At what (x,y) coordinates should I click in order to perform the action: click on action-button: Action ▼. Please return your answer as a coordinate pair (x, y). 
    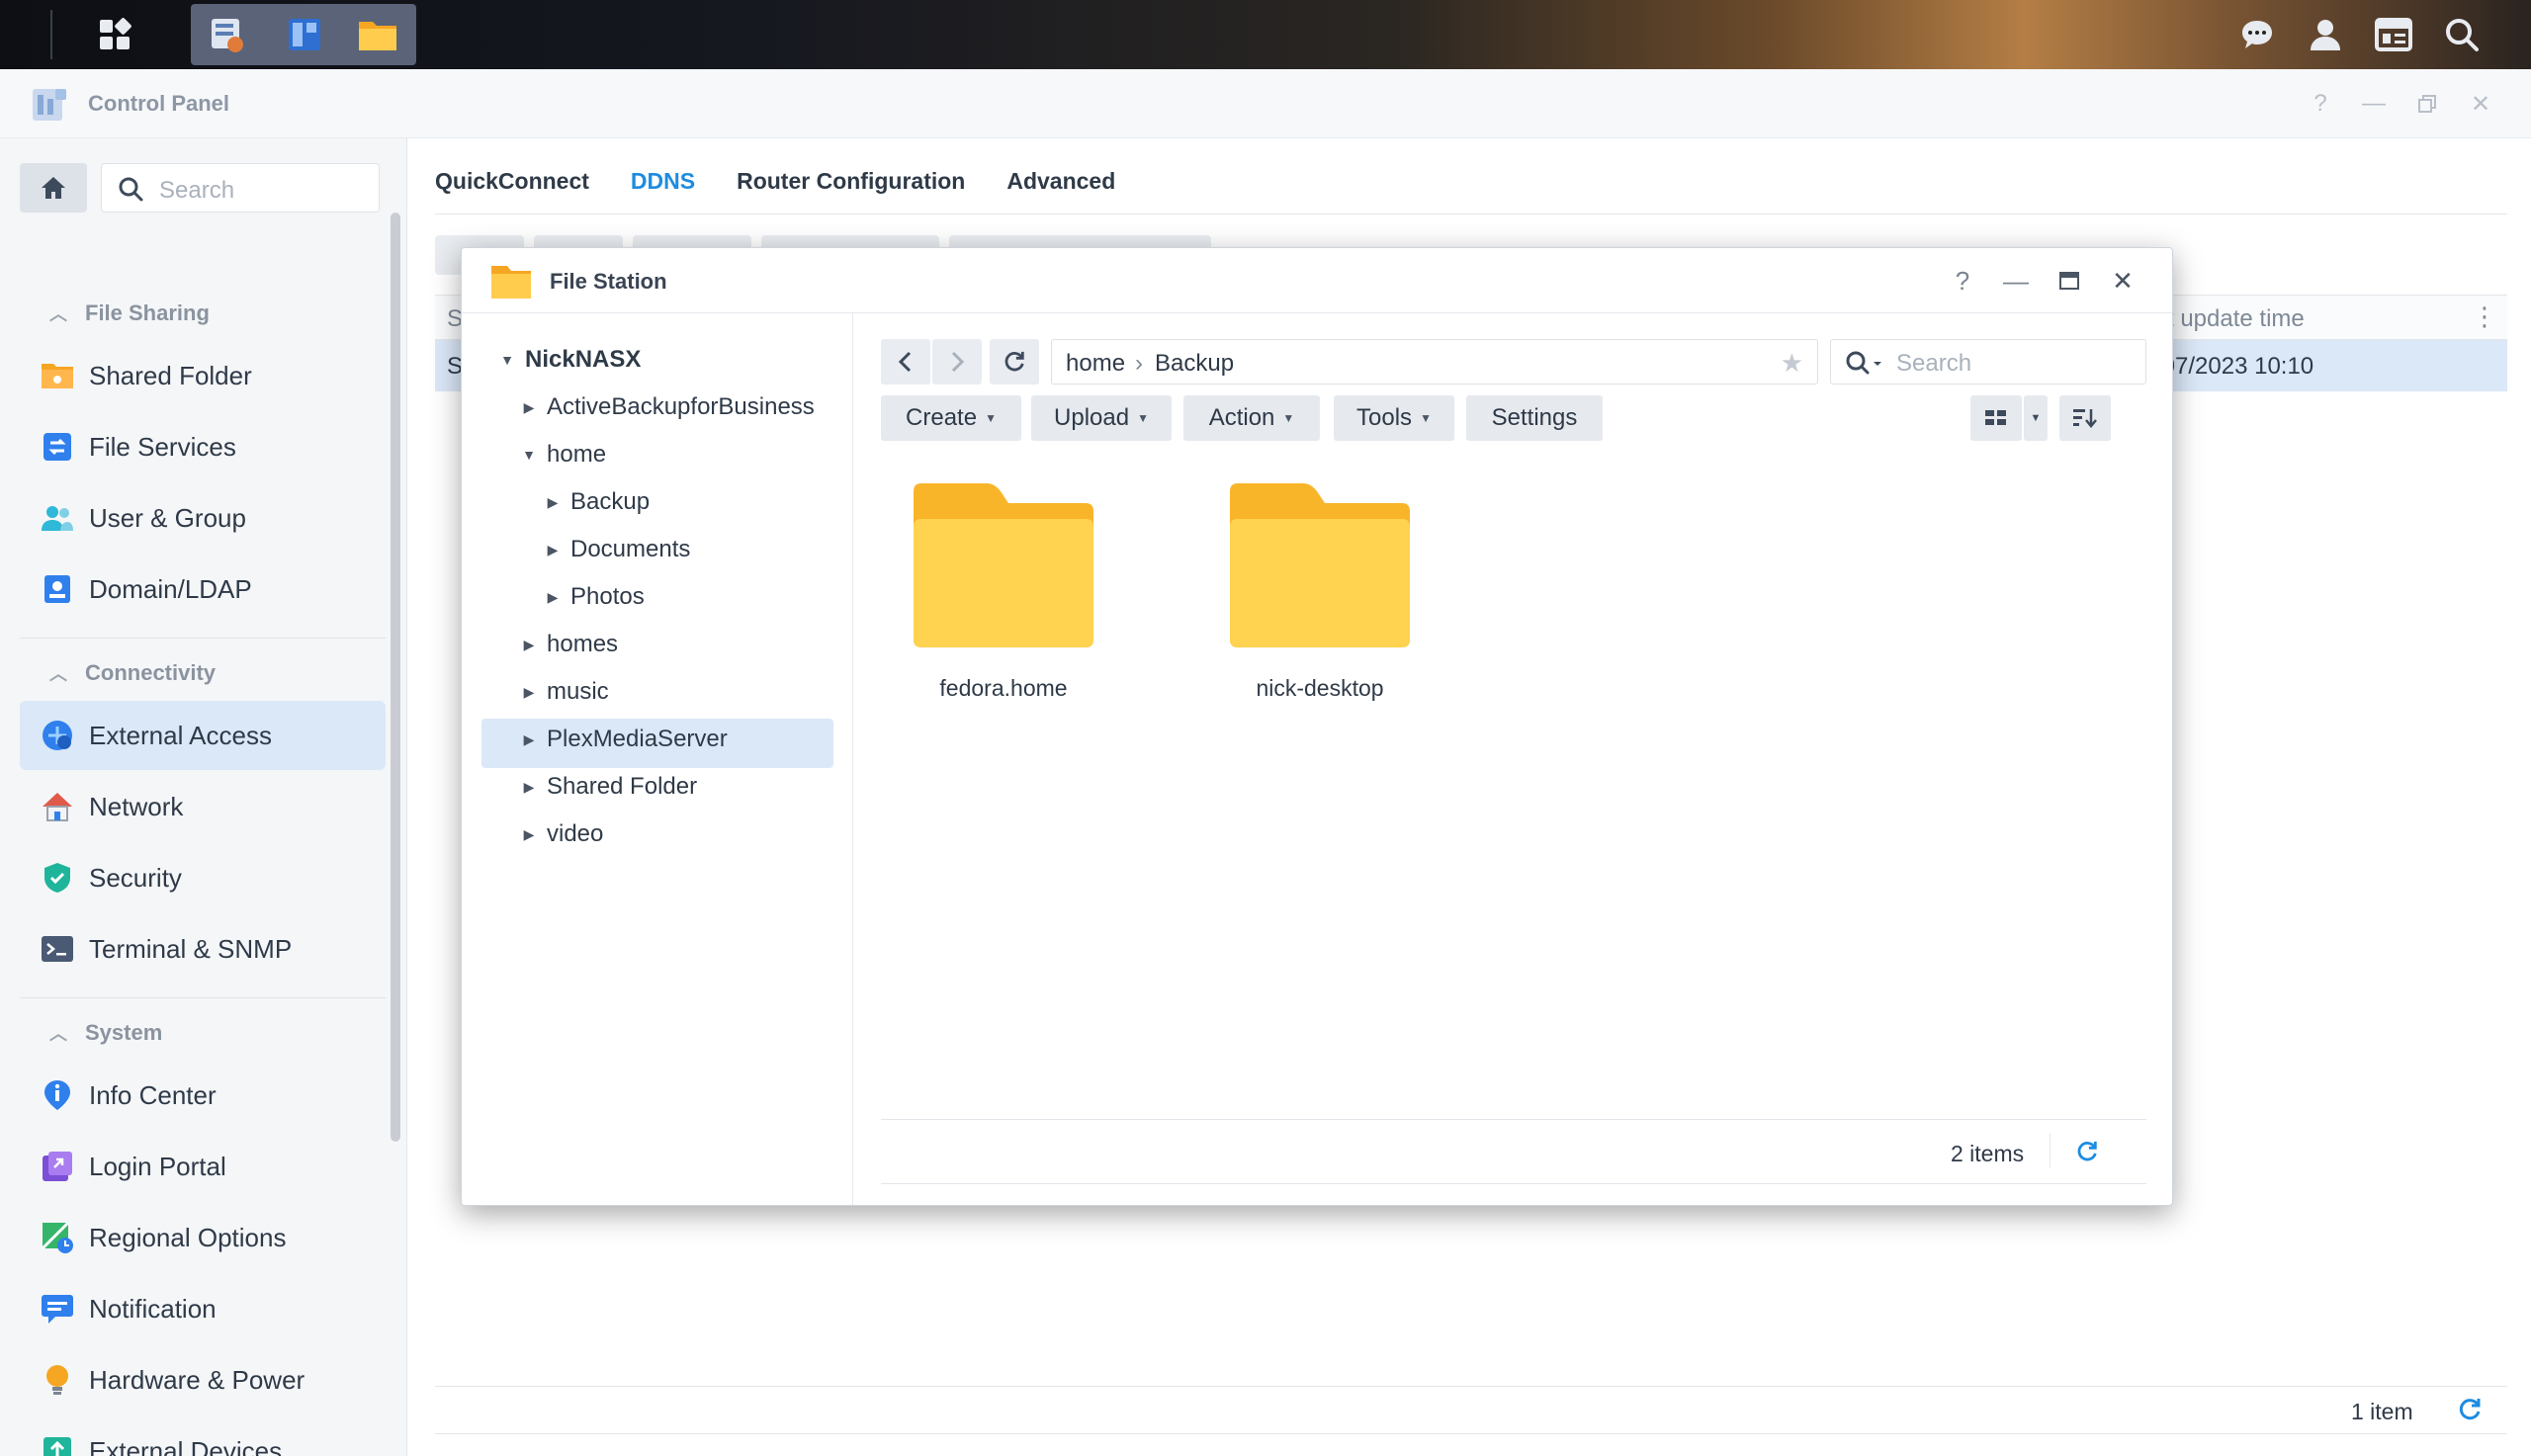
    Looking at the image, I should click on (1252, 418).